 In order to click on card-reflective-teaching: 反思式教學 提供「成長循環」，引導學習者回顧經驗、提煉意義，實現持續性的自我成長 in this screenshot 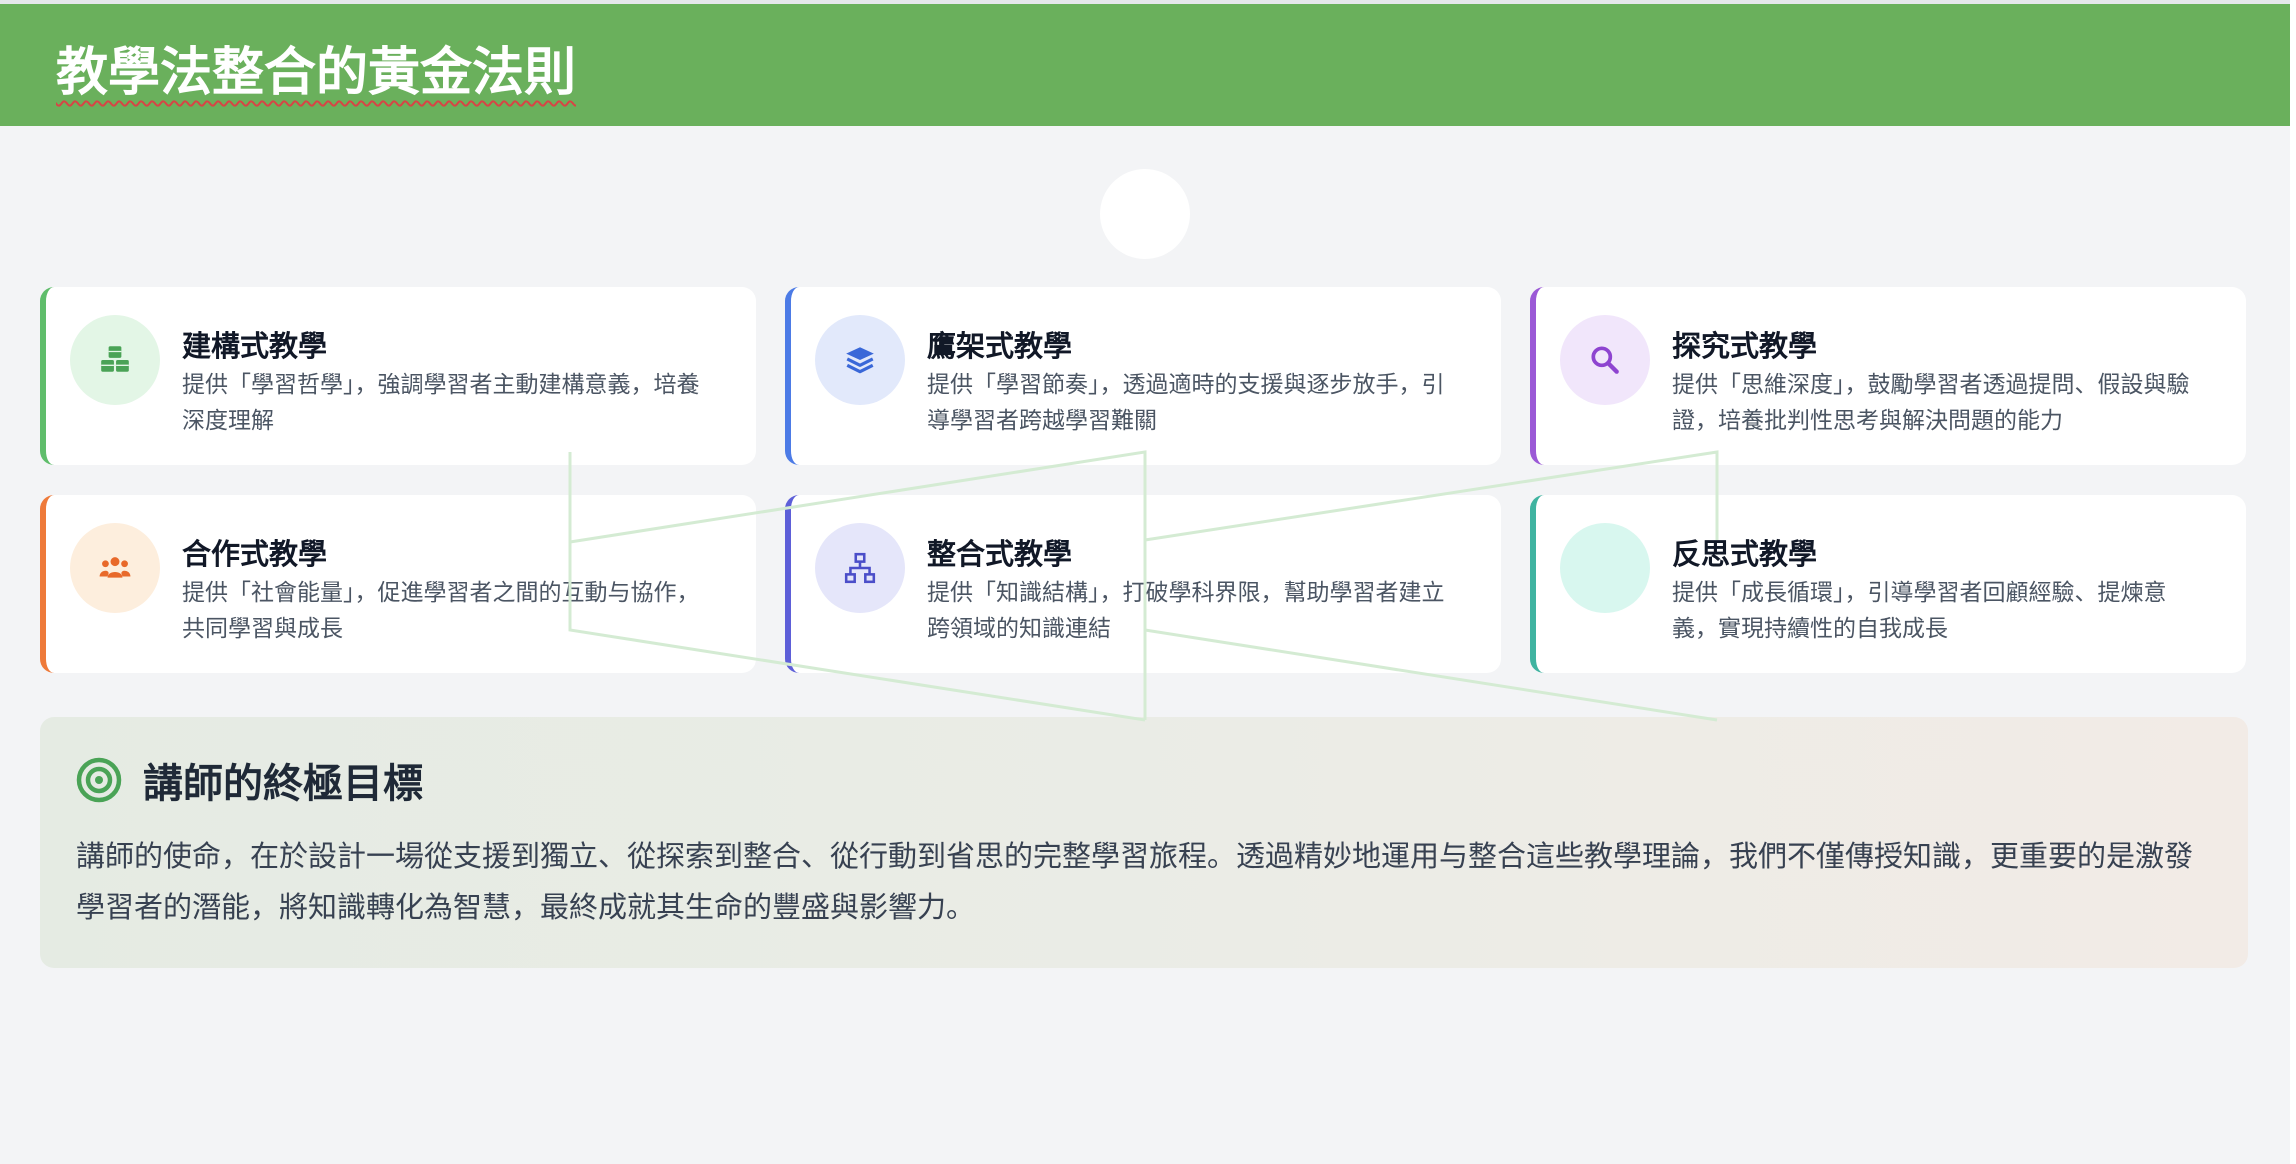, I will do `click(1888, 584)`.